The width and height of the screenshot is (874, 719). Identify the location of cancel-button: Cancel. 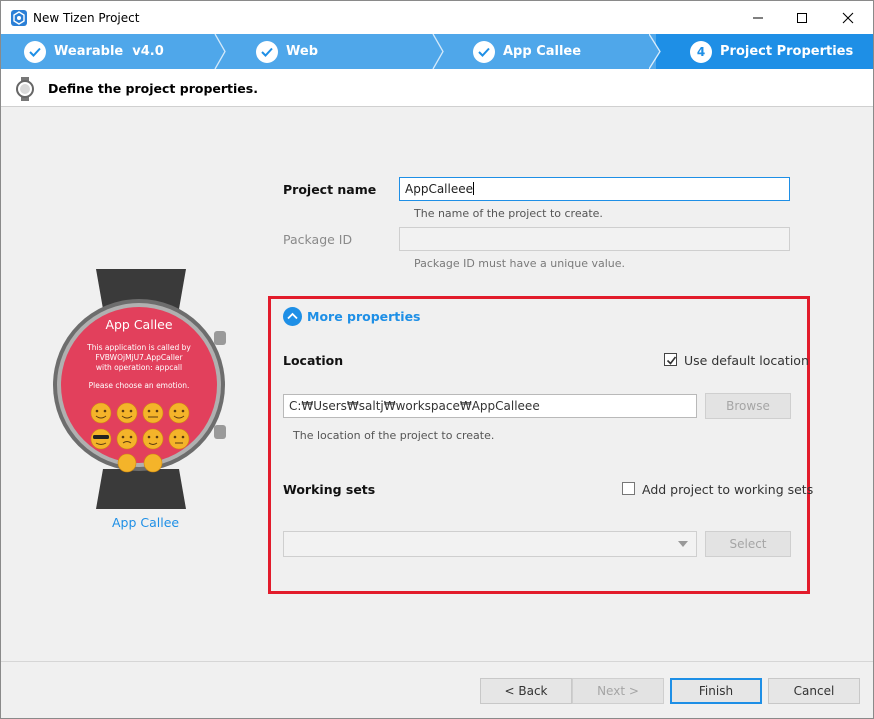
(814, 691).